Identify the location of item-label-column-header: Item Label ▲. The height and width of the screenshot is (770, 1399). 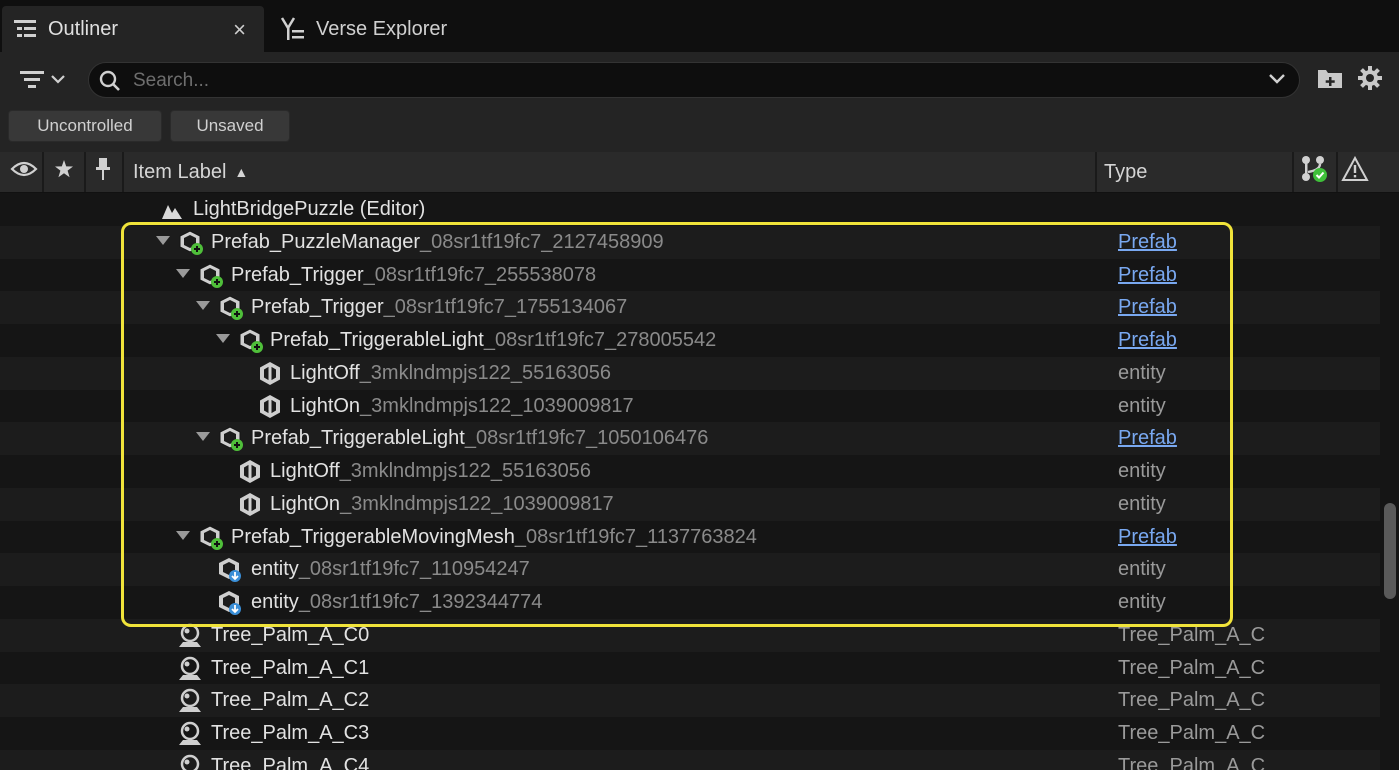
(190, 172).